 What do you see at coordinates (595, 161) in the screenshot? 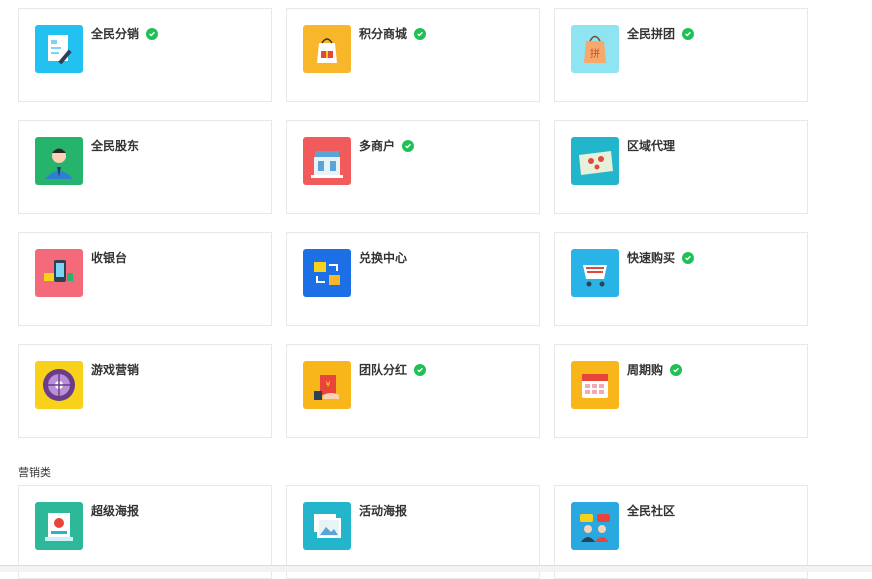
I see `regional-agent-icon` at bounding box center [595, 161].